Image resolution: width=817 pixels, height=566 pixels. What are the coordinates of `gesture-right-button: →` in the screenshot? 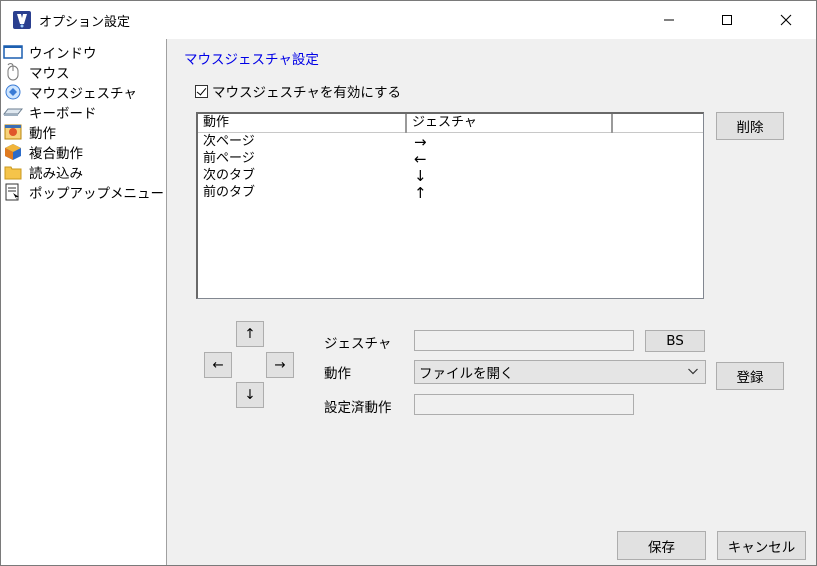 It's located at (280, 365).